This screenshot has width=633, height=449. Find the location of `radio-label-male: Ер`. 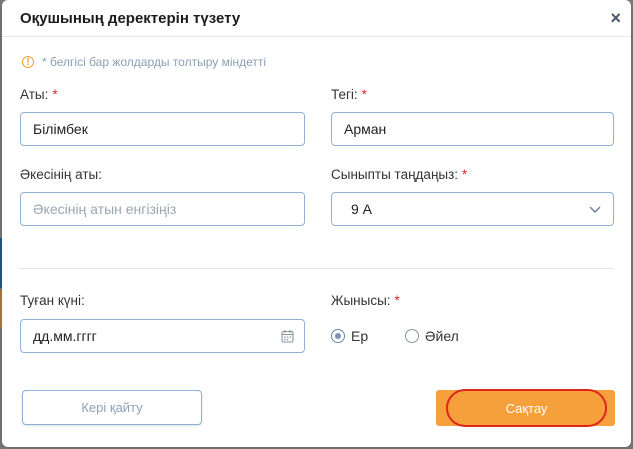

radio-label-male: Ер is located at coordinates (360, 336).